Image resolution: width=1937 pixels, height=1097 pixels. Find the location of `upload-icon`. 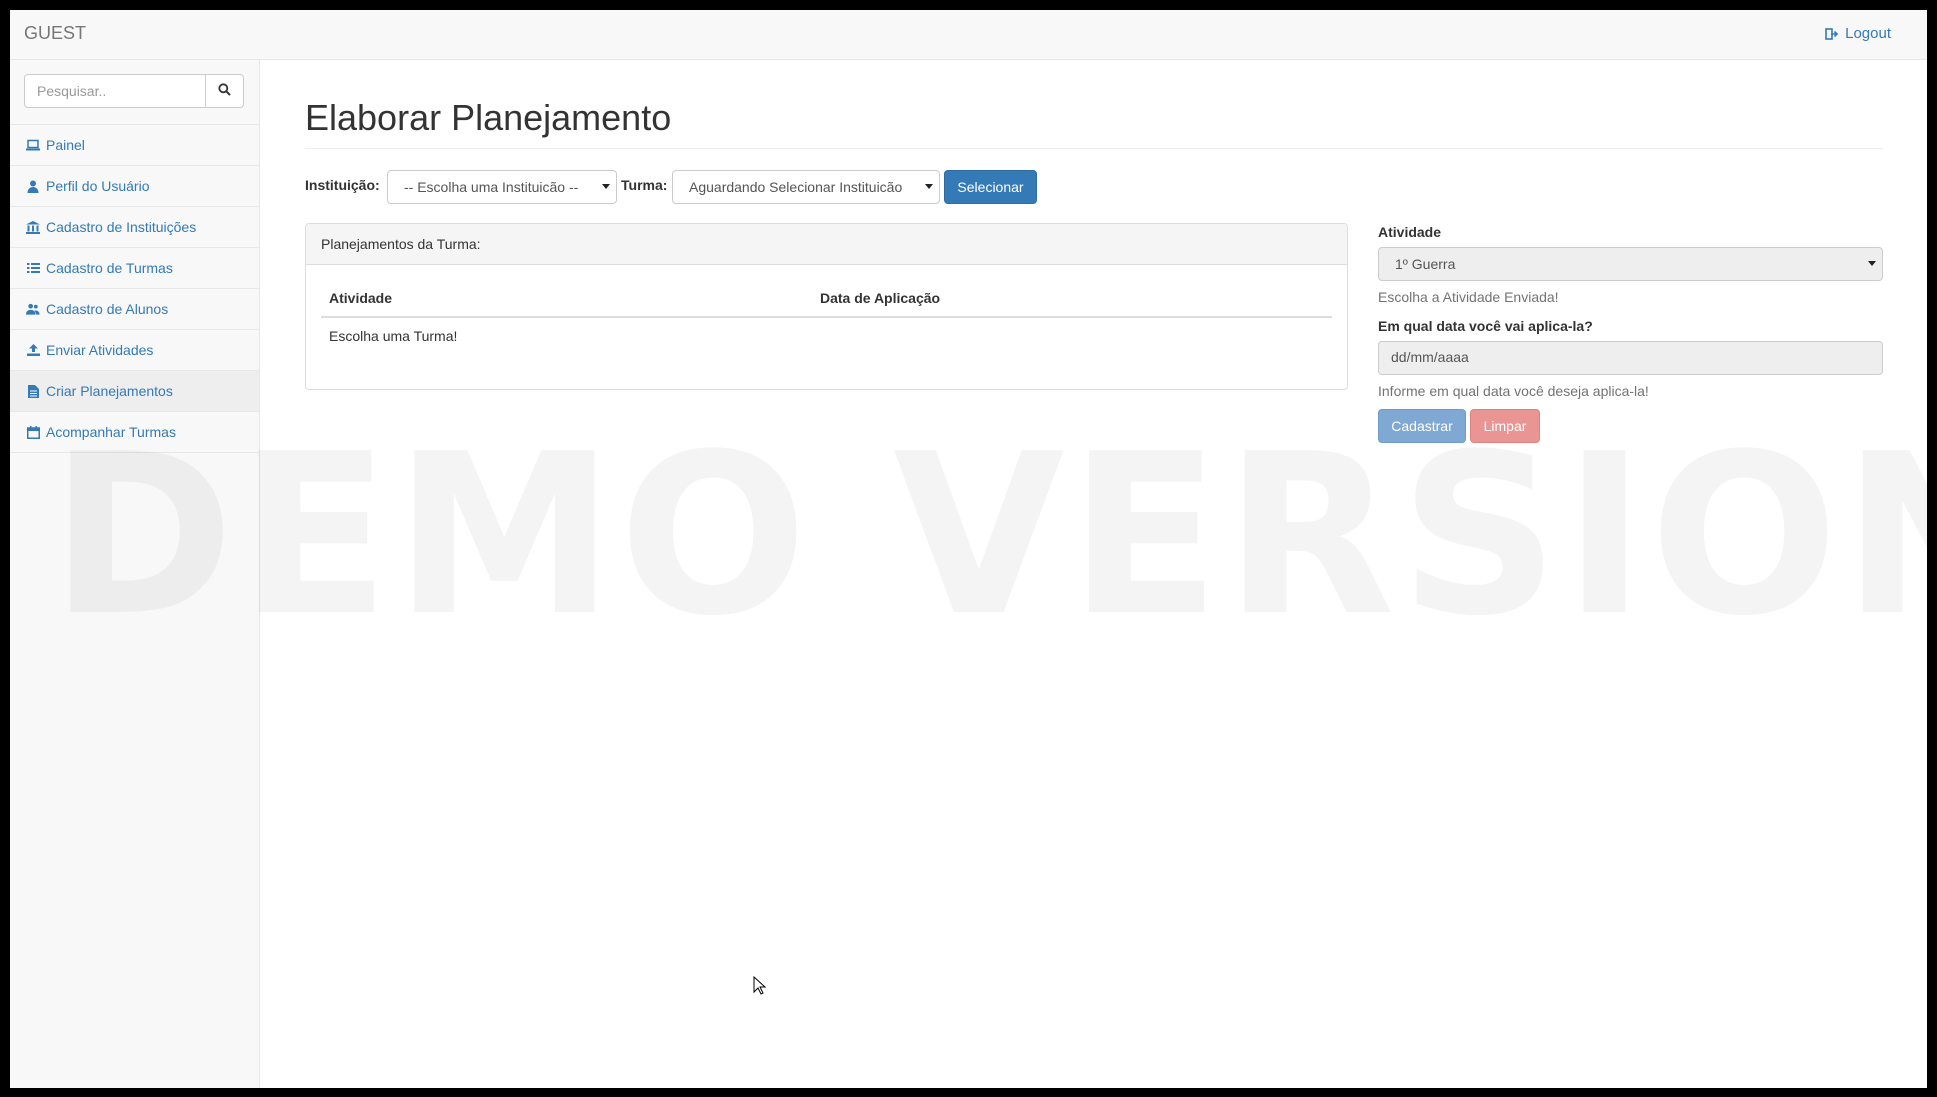

upload-icon is located at coordinates (33, 350).